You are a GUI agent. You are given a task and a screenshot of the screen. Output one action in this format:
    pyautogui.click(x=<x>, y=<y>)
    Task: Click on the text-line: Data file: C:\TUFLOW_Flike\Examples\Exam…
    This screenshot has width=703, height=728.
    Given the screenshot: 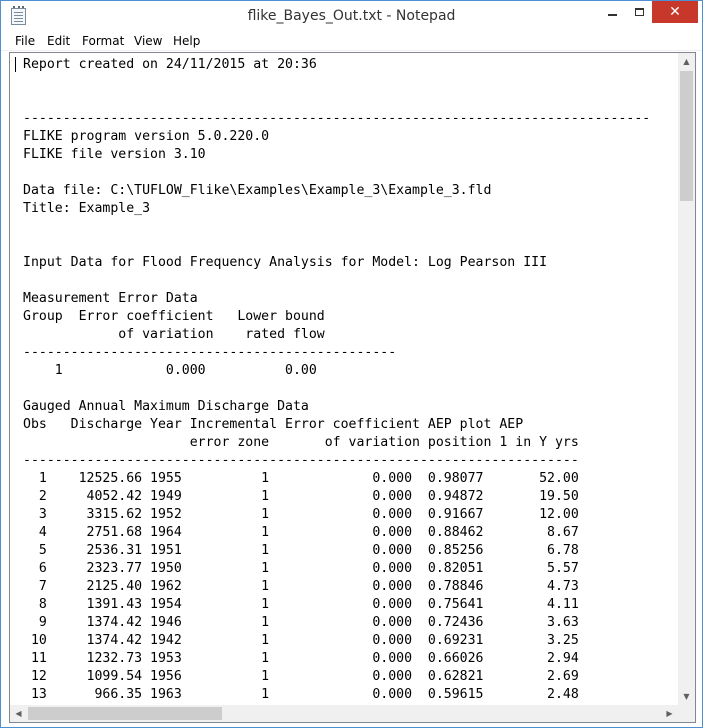 What is the action you would take?
    pyautogui.click(x=257, y=190)
    